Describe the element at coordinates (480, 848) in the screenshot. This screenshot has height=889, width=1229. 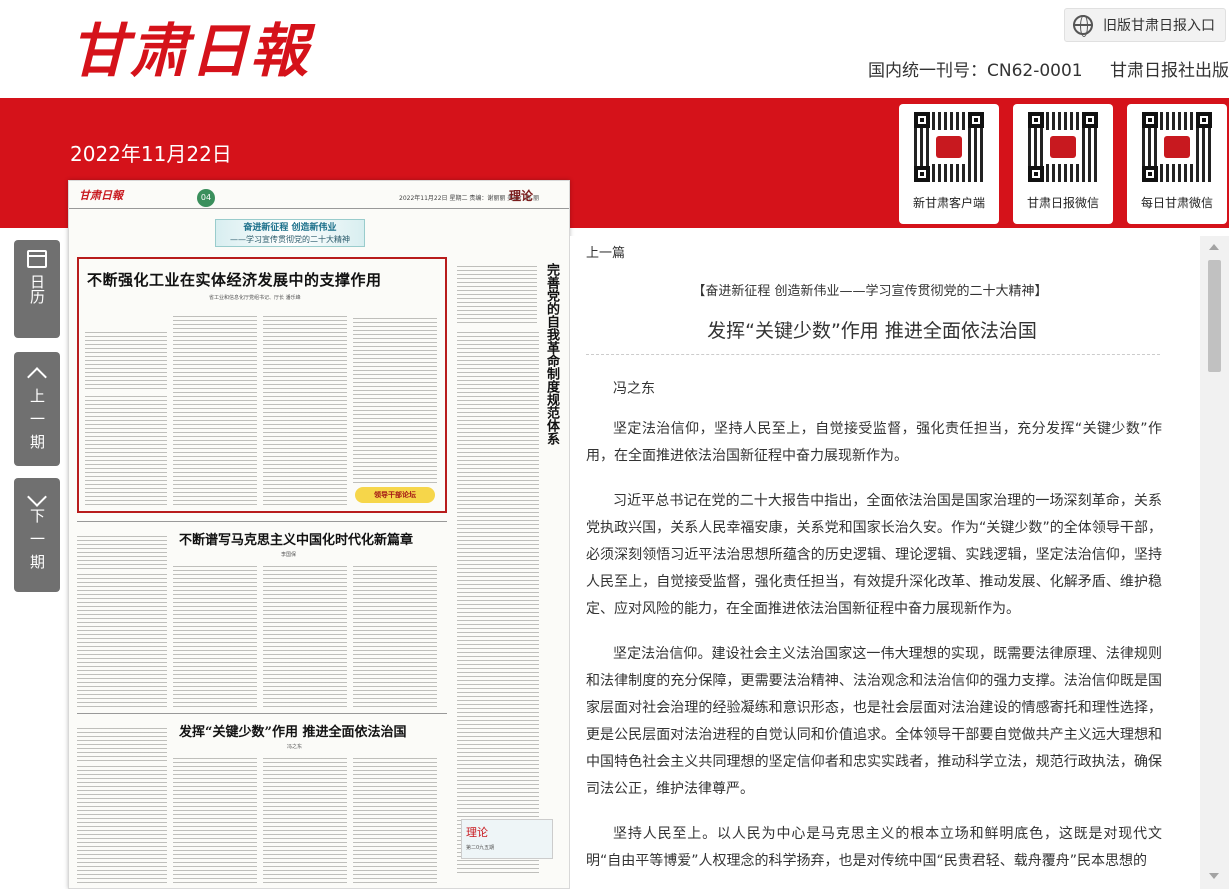
I see `promo-sub: 第二0九五期` at that location.